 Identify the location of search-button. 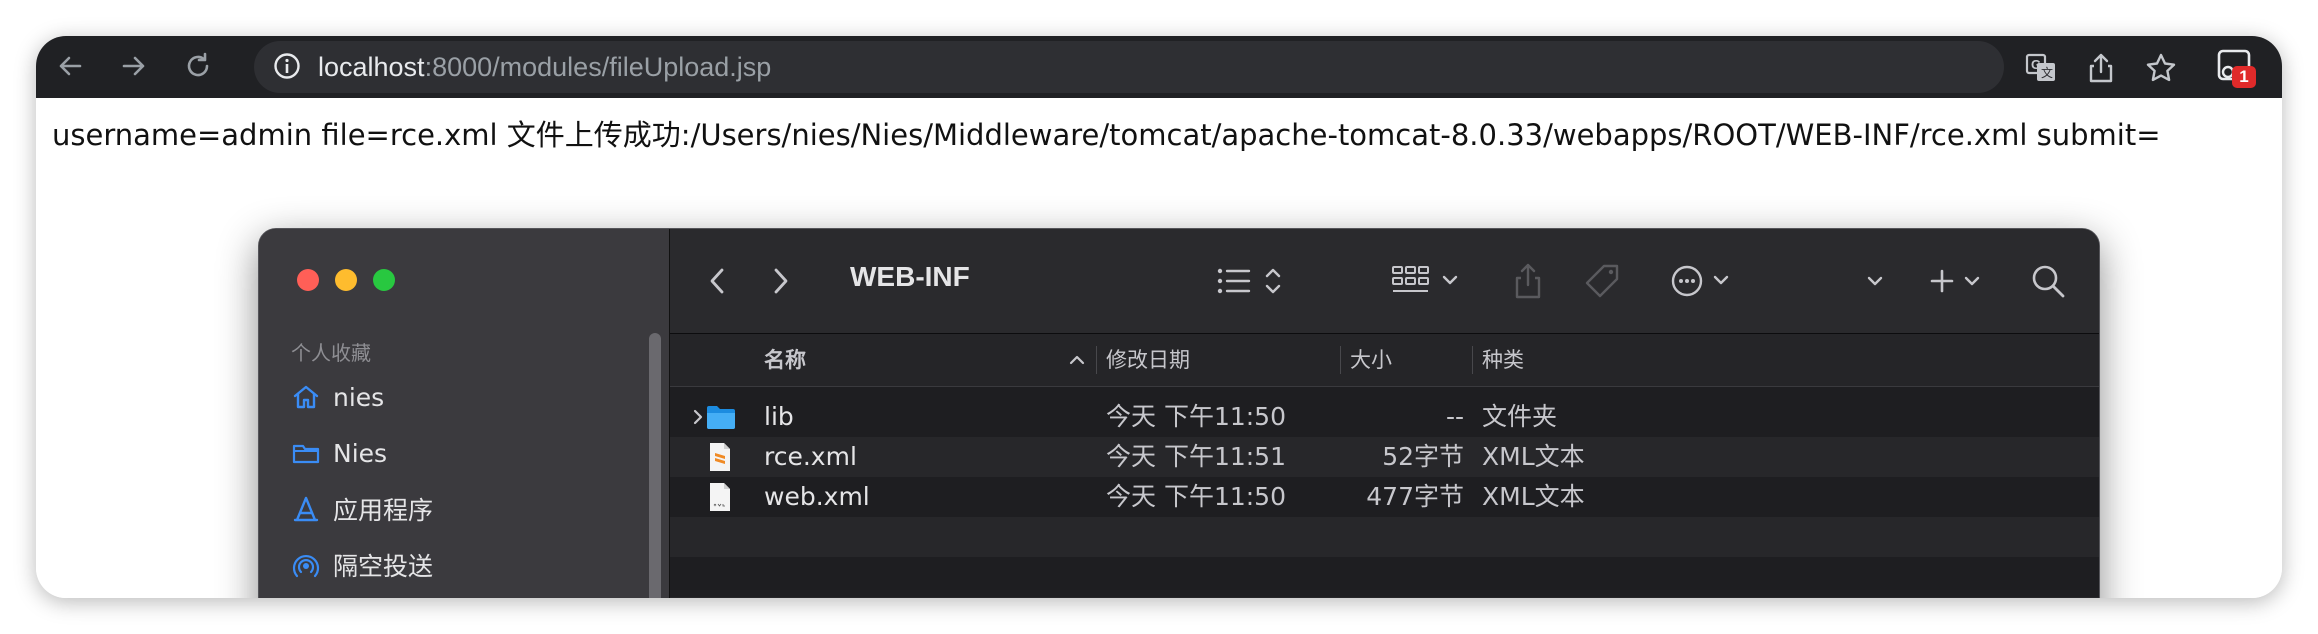
(2048, 281).